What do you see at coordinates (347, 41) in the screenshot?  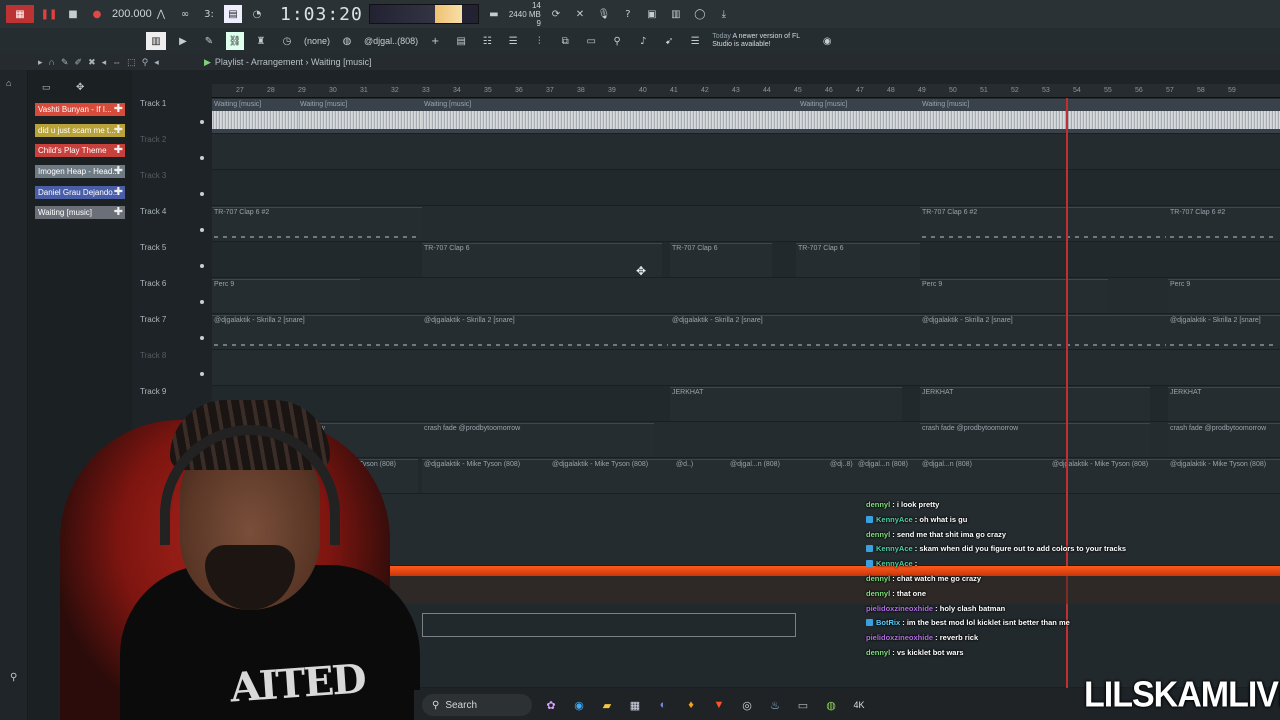 I see `pattern-color-icon: ◍` at bounding box center [347, 41].